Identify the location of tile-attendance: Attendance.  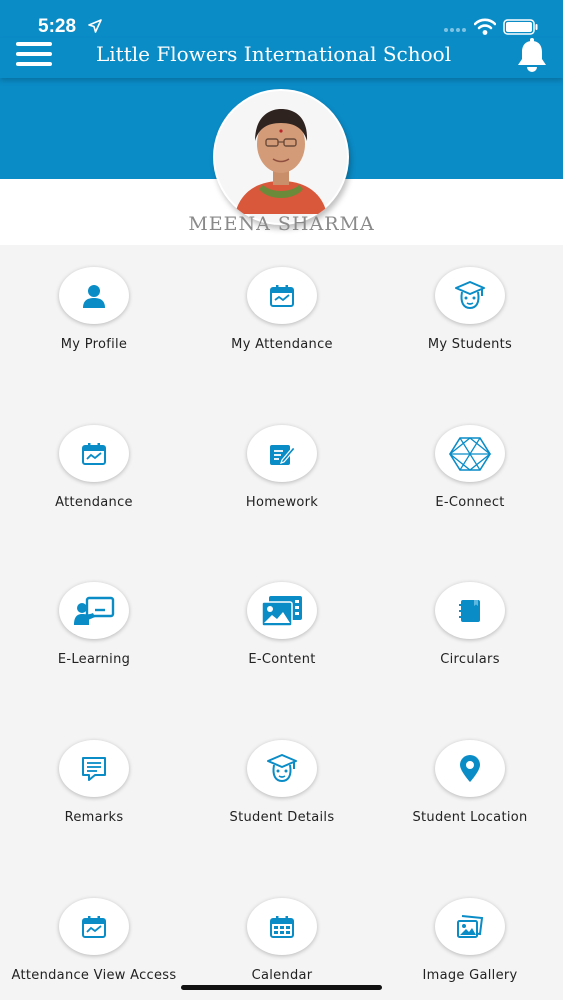
(94, 463).